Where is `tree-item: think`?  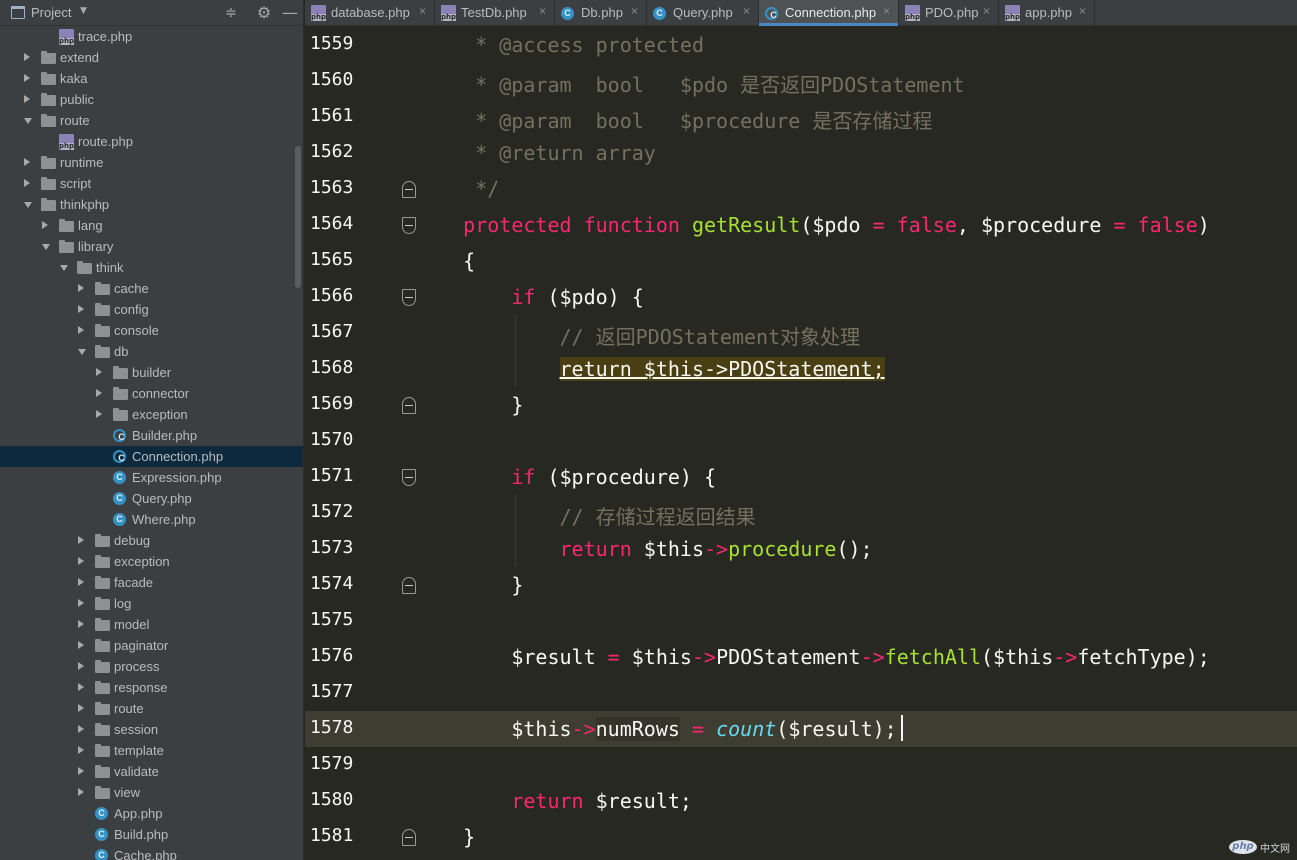 tree-item: think is located at coordinates (151, 267).